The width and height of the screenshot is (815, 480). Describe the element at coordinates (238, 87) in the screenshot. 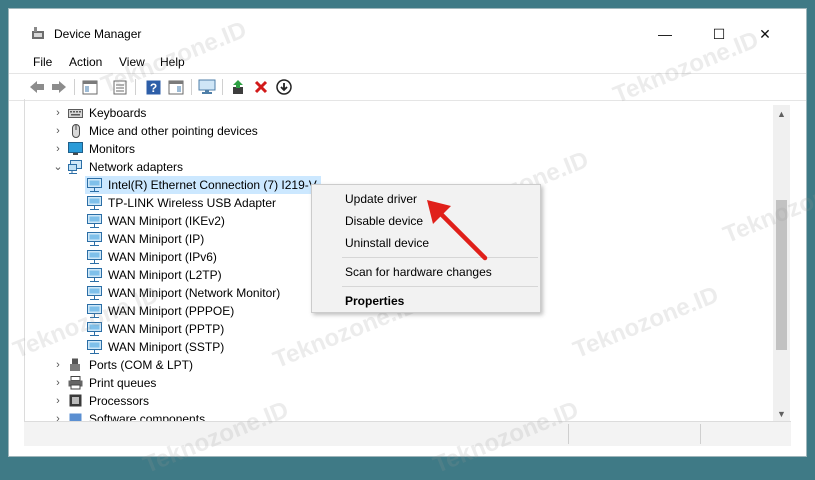

I see `update-driver-icon` at that location.